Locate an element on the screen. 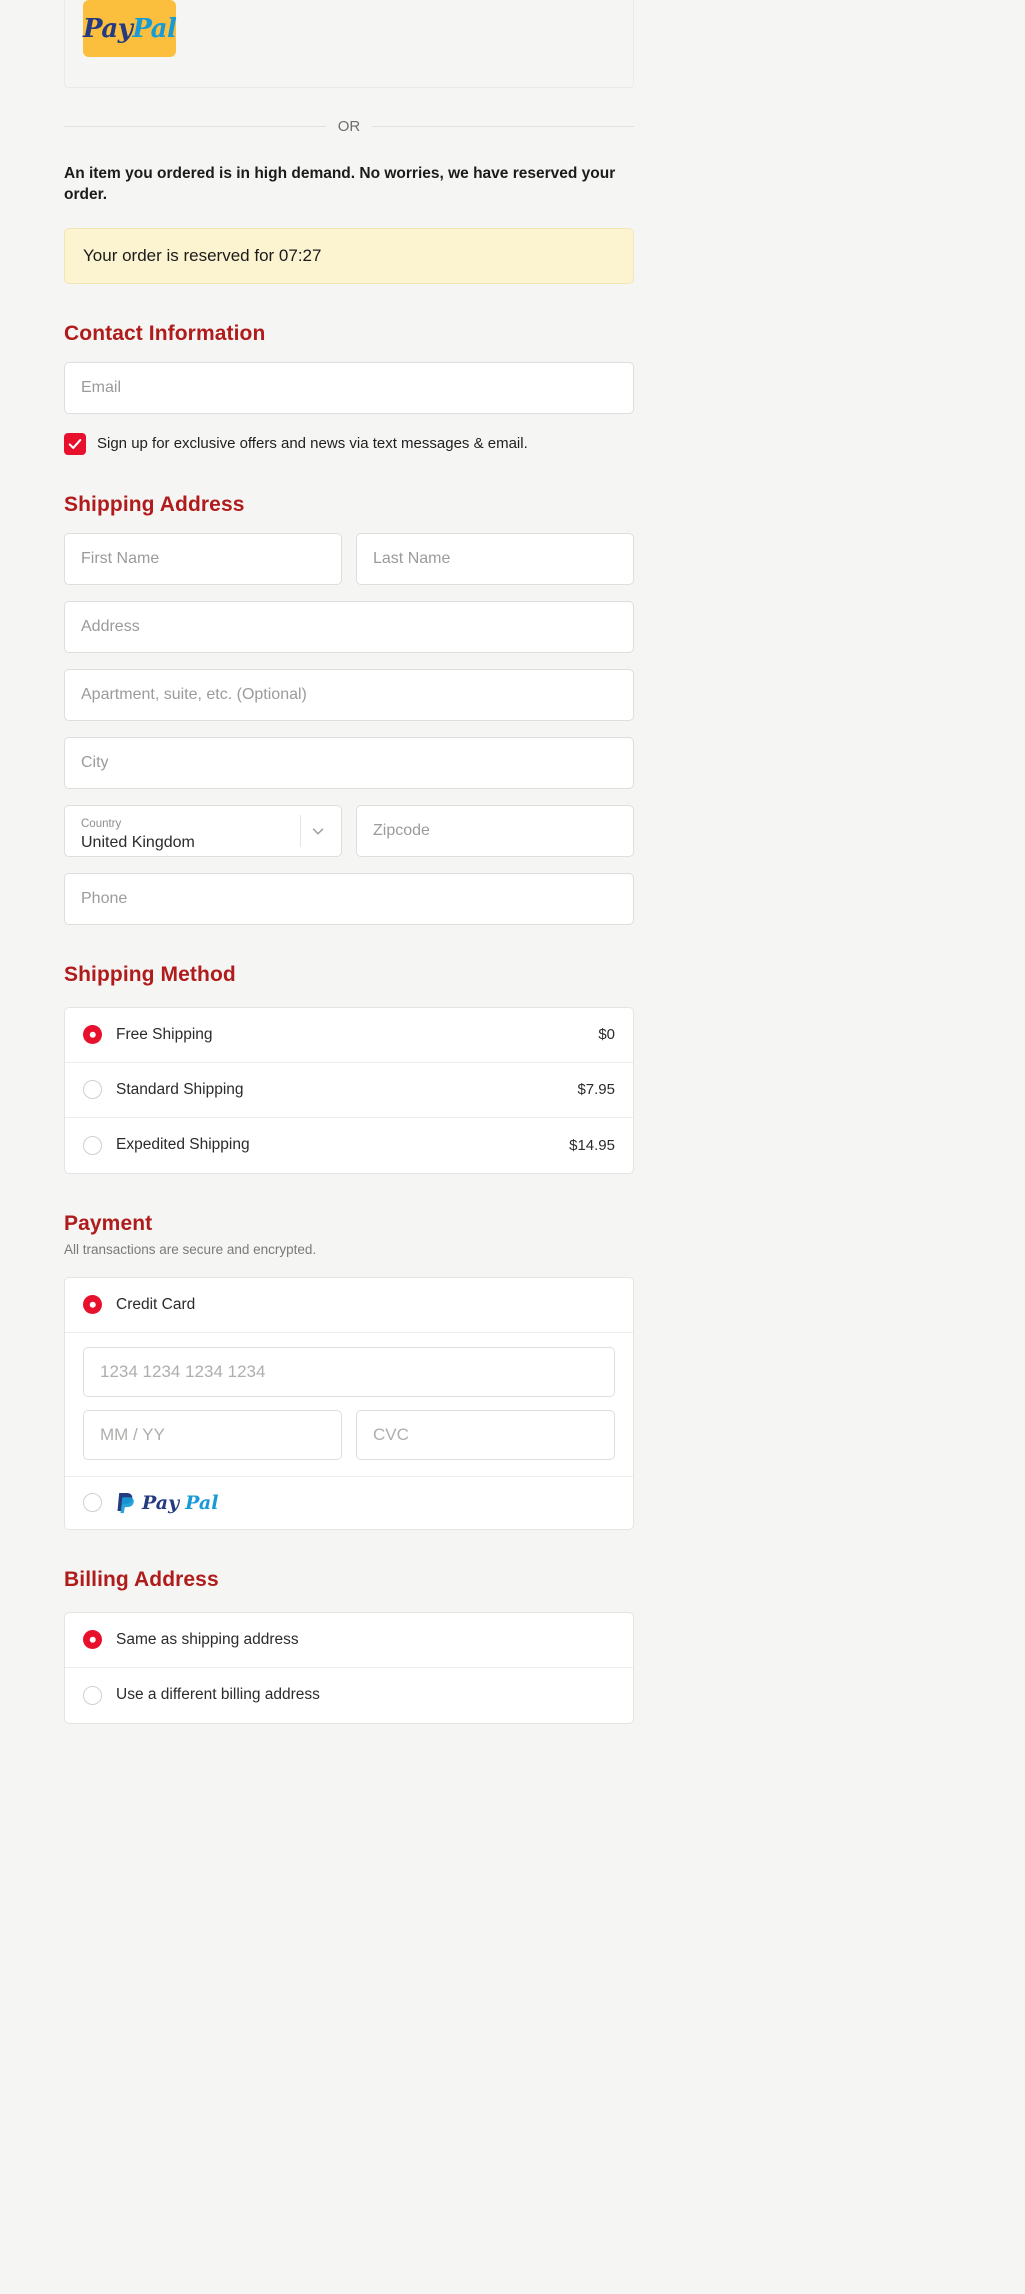 This screenshot has width=1025, height=2294. email-placeholder: Email is located at coordinates (101, 387).